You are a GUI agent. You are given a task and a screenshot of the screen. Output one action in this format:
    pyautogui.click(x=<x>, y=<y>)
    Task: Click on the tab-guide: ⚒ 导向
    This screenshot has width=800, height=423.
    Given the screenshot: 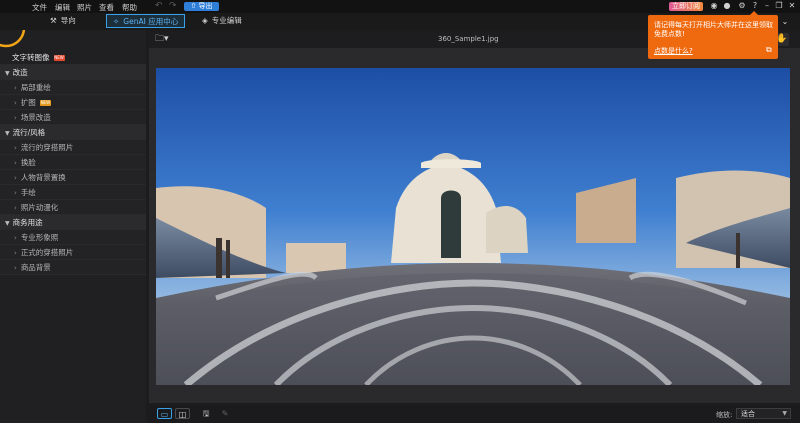 What is the action you would take?
    pyautogui.click(x=63, y=21)
    